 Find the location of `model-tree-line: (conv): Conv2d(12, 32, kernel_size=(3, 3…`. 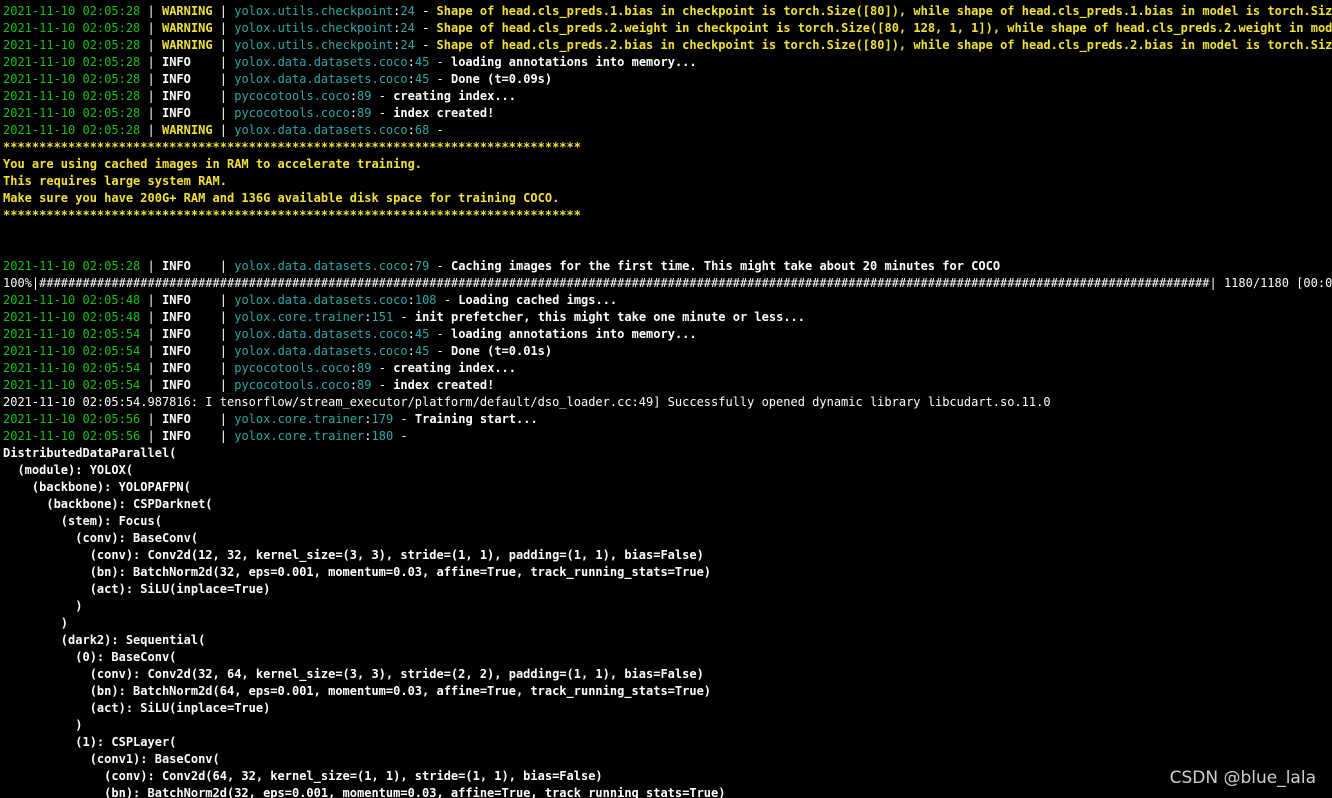

model-tree-line: (conv): Conv2d(12, 32, kernel_size=(3, 3… is located at coordinates (353, 555).